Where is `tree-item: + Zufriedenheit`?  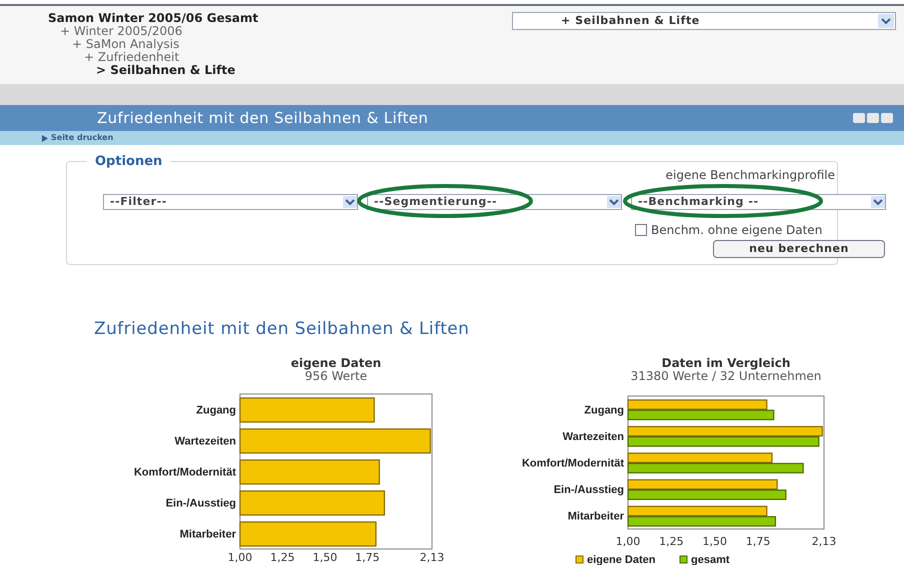
tree-item: + Zufriedenheit is located at coordinates (280, 57).